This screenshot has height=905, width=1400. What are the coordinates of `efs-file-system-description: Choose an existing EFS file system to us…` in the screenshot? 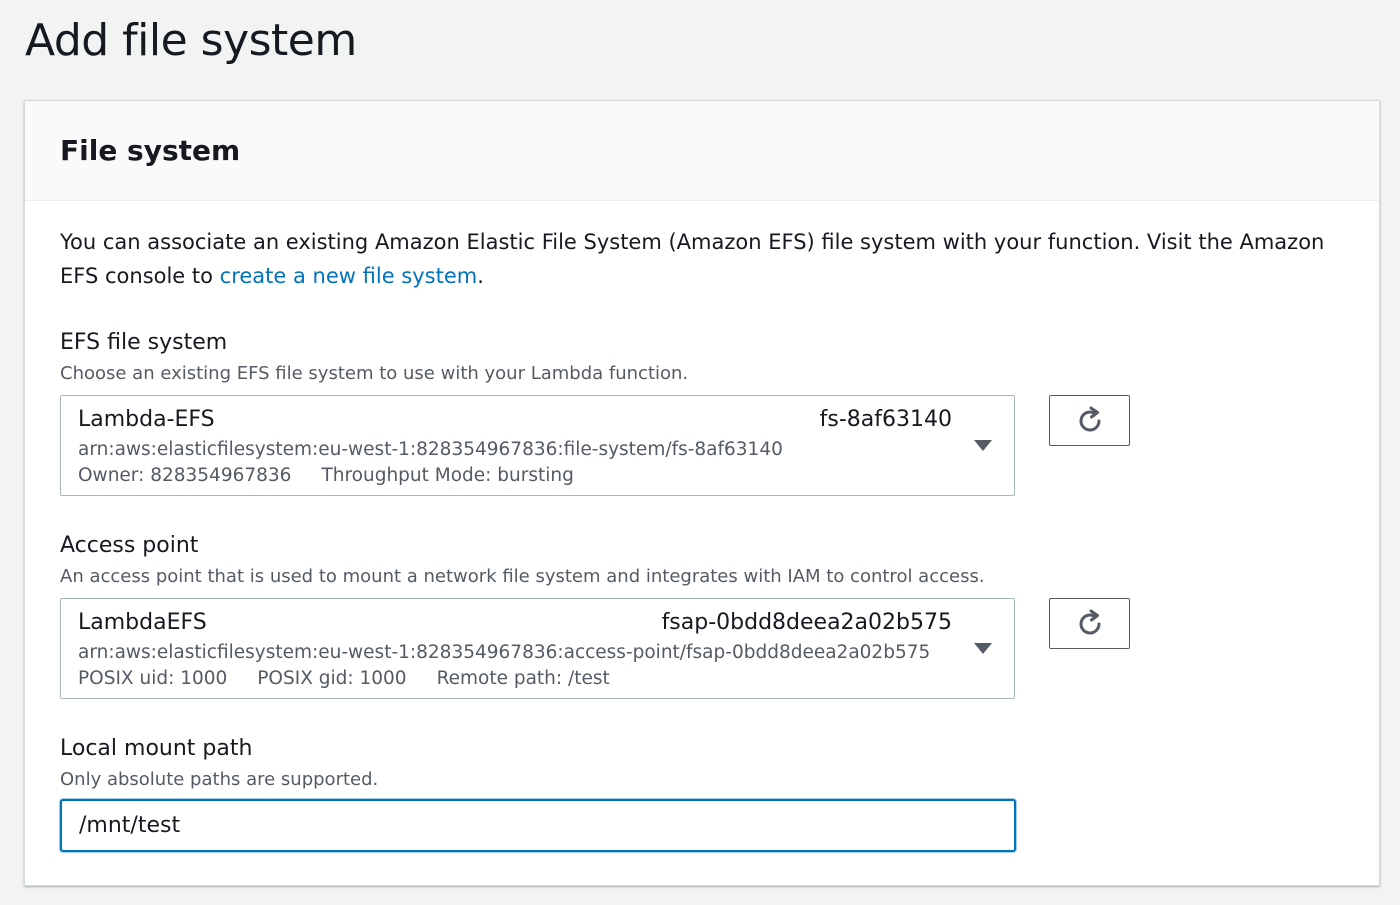 It's located at (374, 373).